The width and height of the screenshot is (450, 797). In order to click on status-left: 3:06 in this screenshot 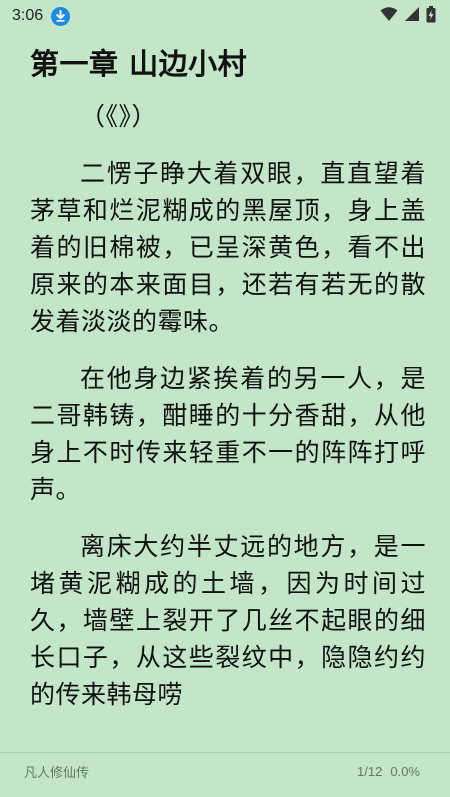, I will do `click(41, 16)`.